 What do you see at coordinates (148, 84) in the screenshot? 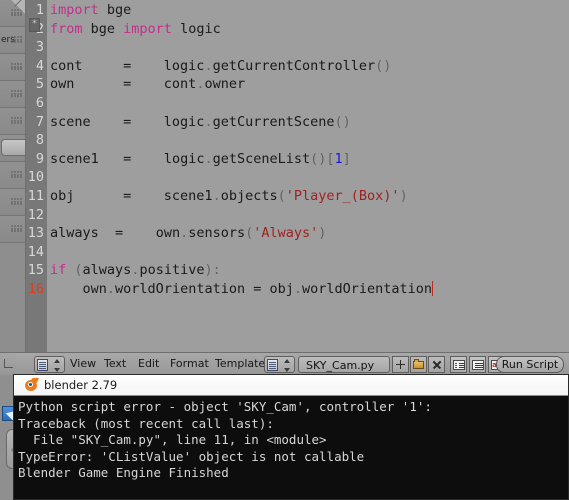
I see `code-line-text: own = cont.owner` at bounding box center [148, 84].